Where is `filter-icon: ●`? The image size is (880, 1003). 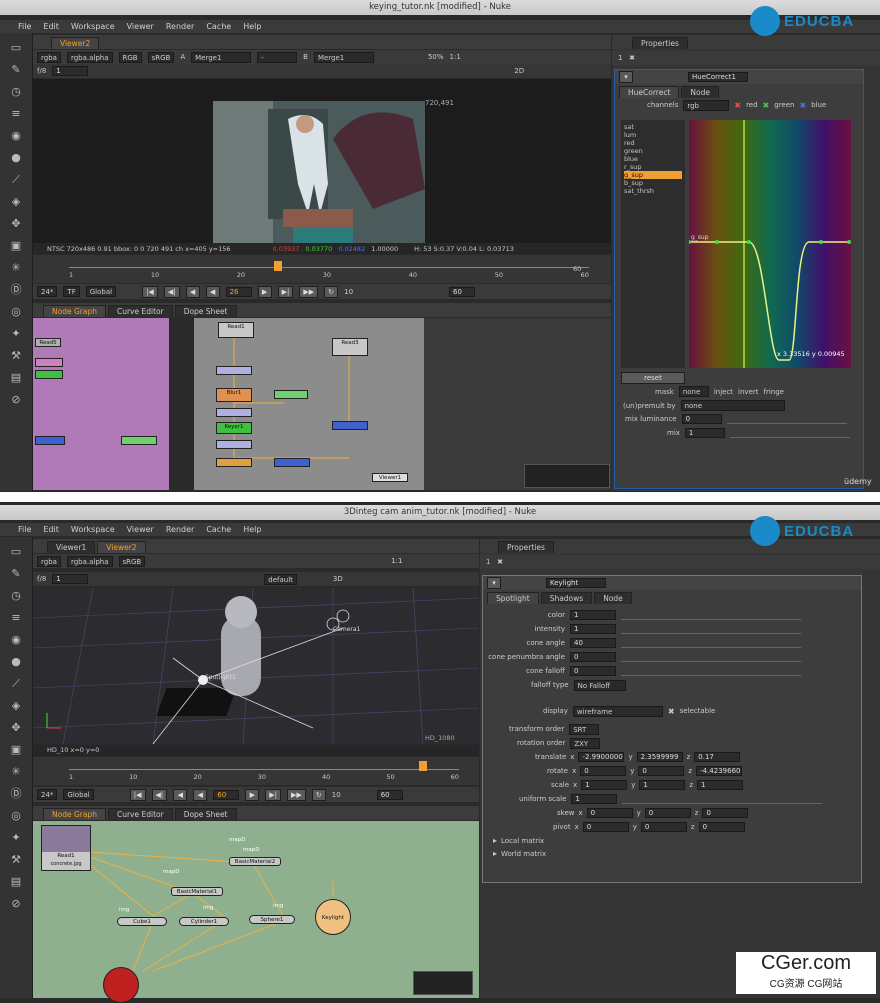 filter-icon: ● is located at coordinates (16, 158).